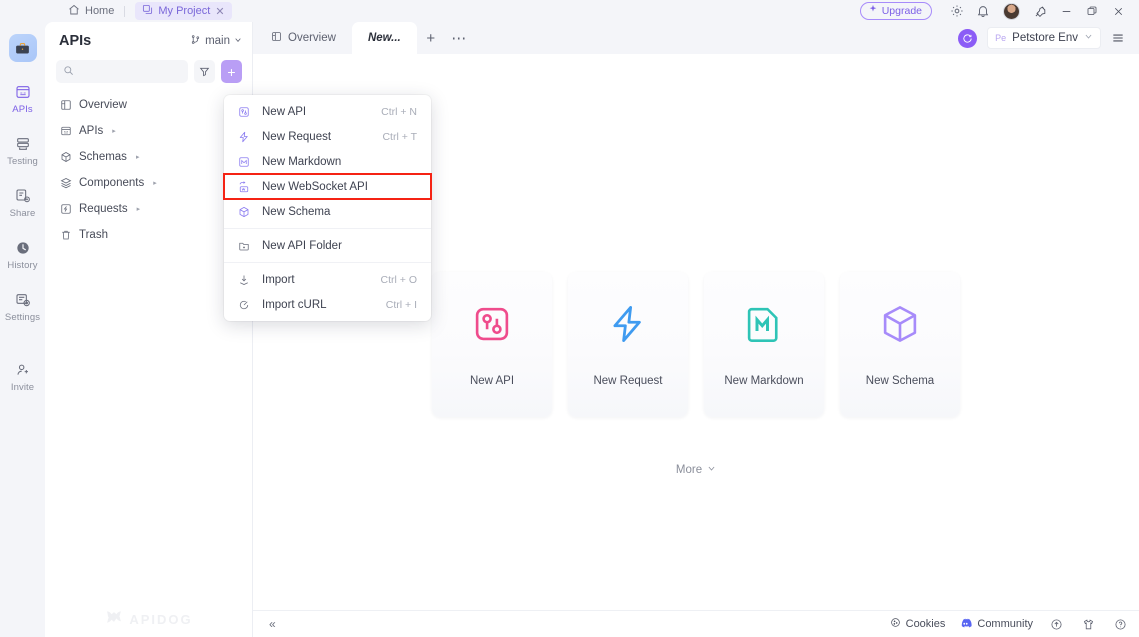 The width and height of the screenshot is (1139, 637). What do you see at coordinates (244, 186) in the screenshot?
I see `new-websocket-icon` at bounding box center [244, 186].